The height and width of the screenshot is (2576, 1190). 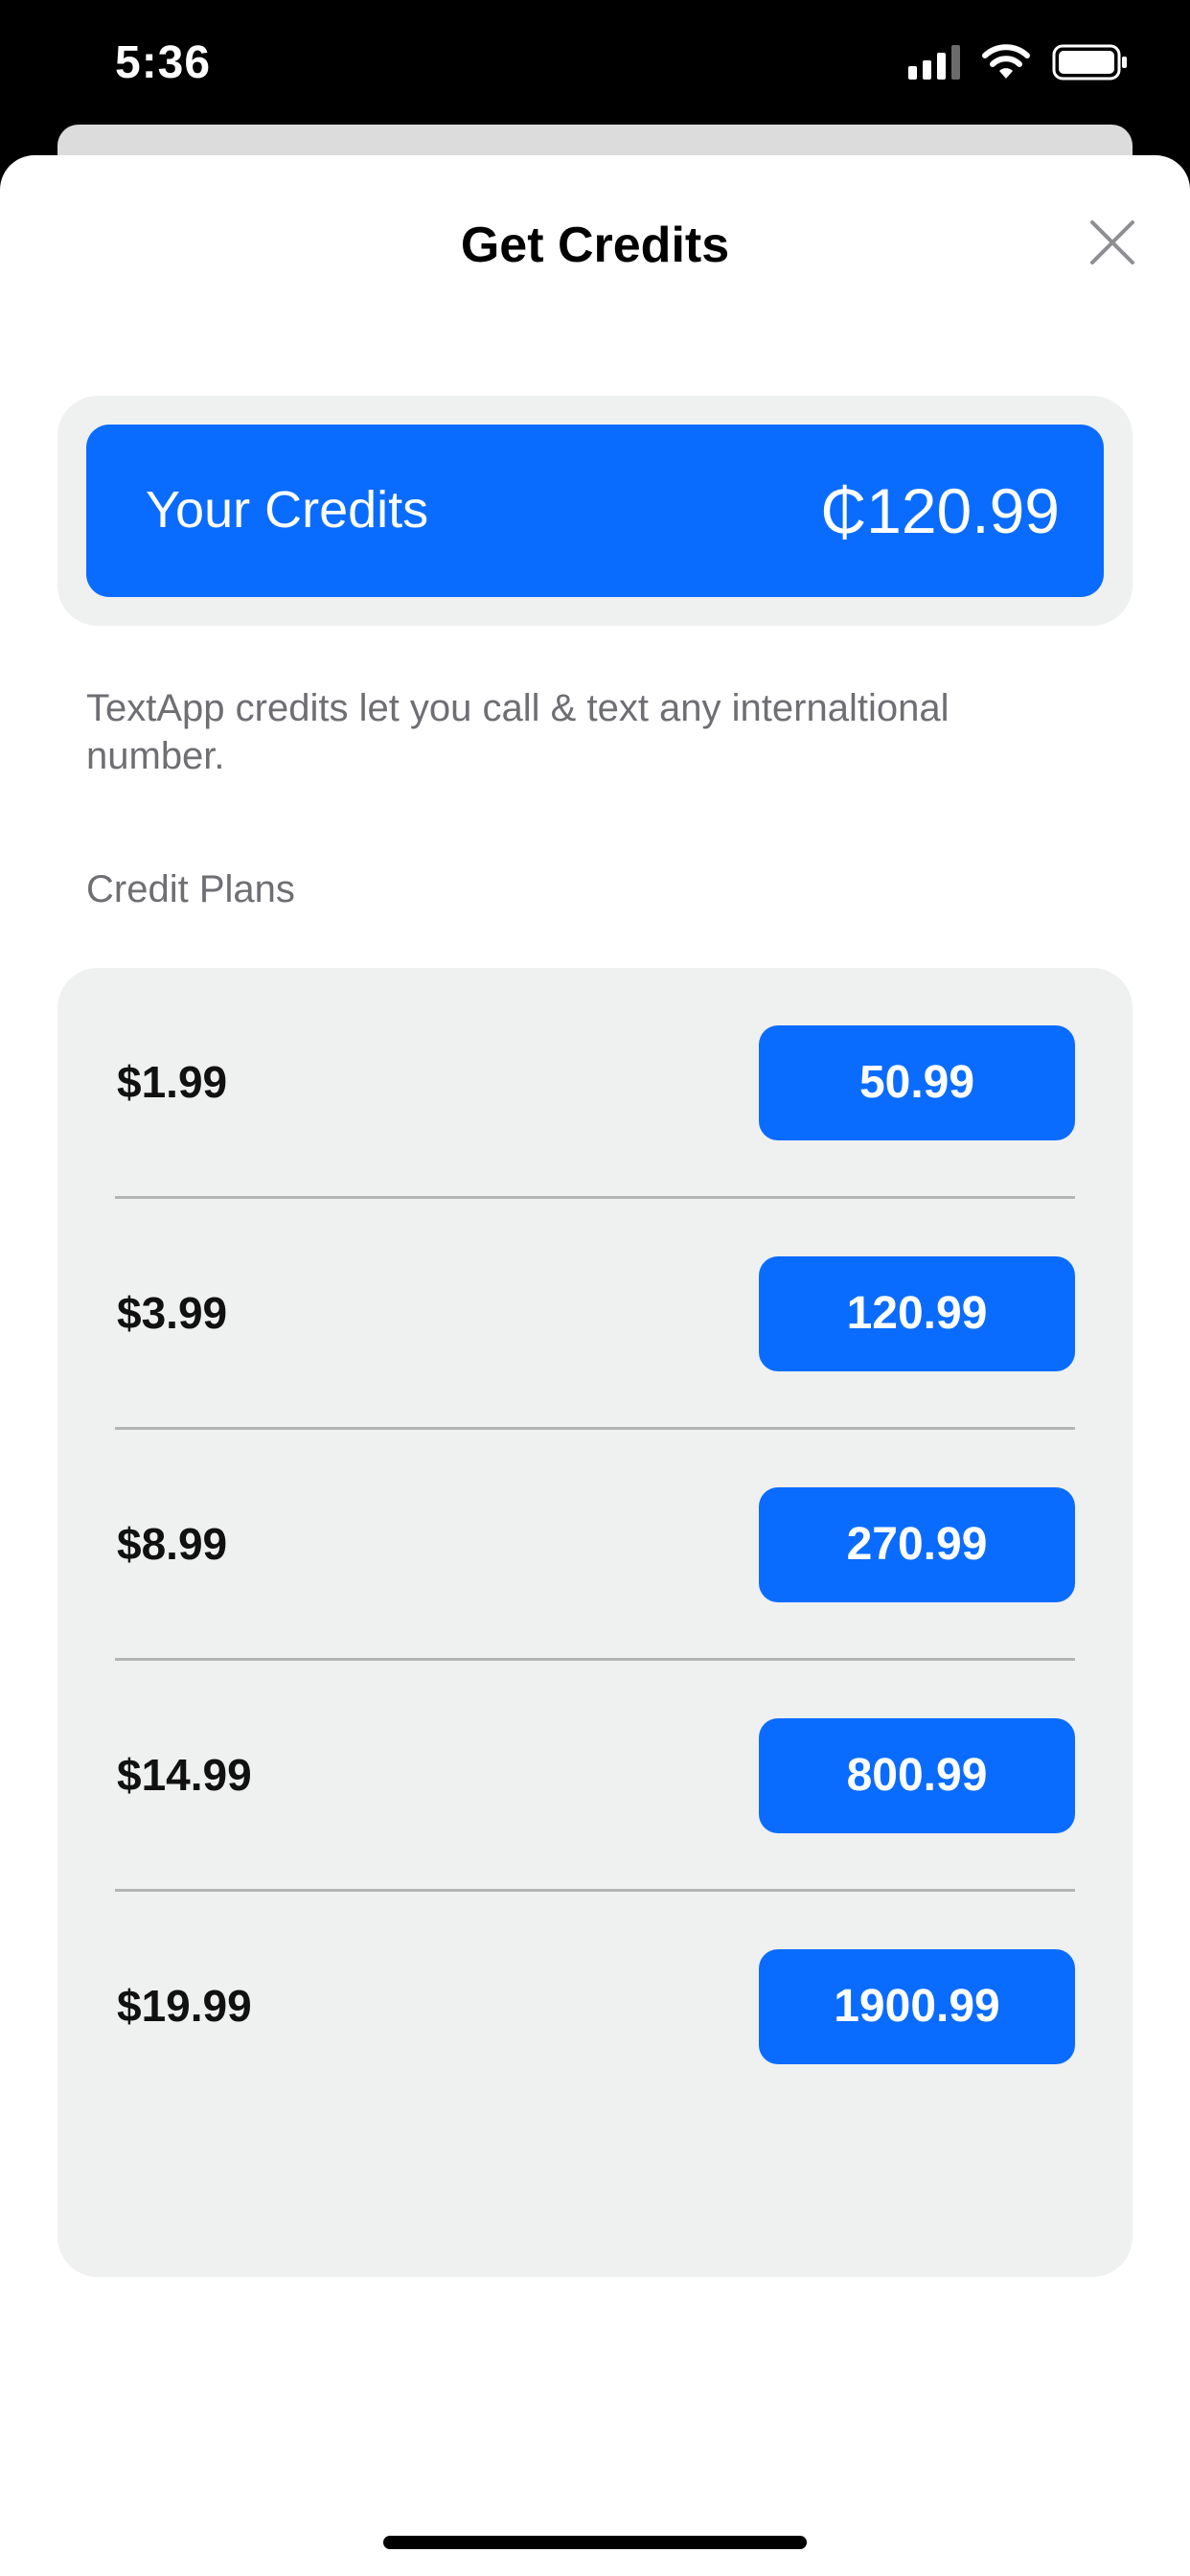 What do you see at coordinates (917, 1544) in the screenshot?
I see `buy-plan-button: 270.99` at bounding box center [917, 1544].